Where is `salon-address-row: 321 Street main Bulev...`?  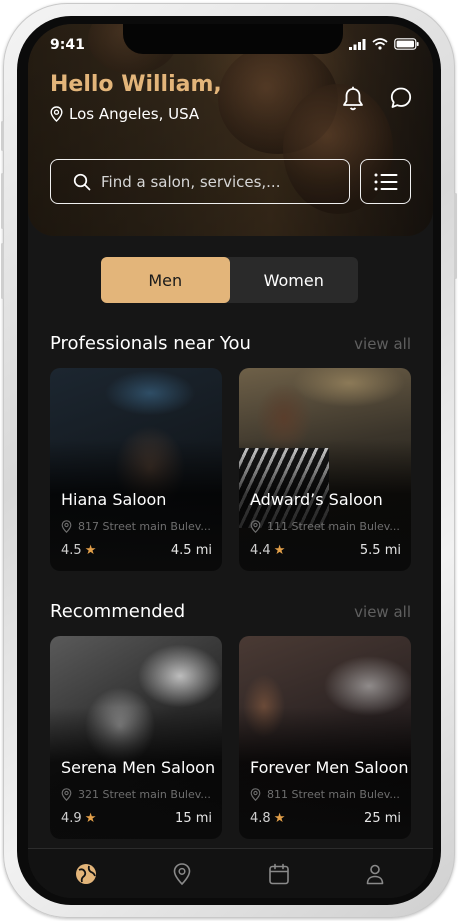
salon-address-row: 321 Street main Bulev... is located at coordinates (136, 794).